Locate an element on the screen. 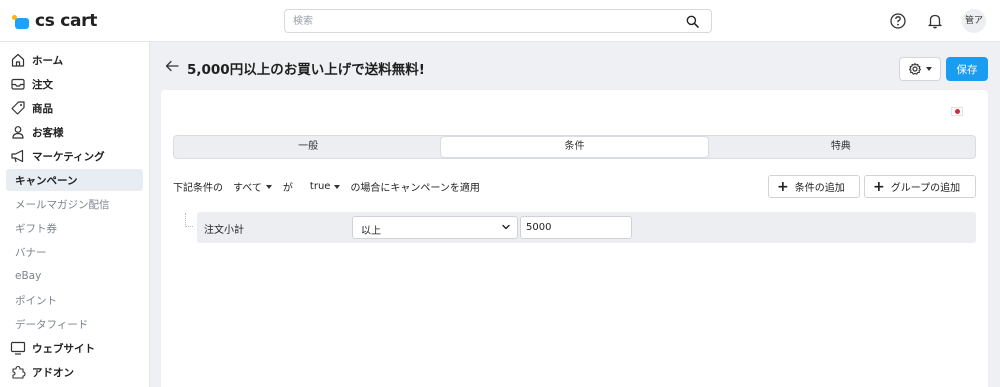  settings-dropdown-button is located at coordinates (920, 69).